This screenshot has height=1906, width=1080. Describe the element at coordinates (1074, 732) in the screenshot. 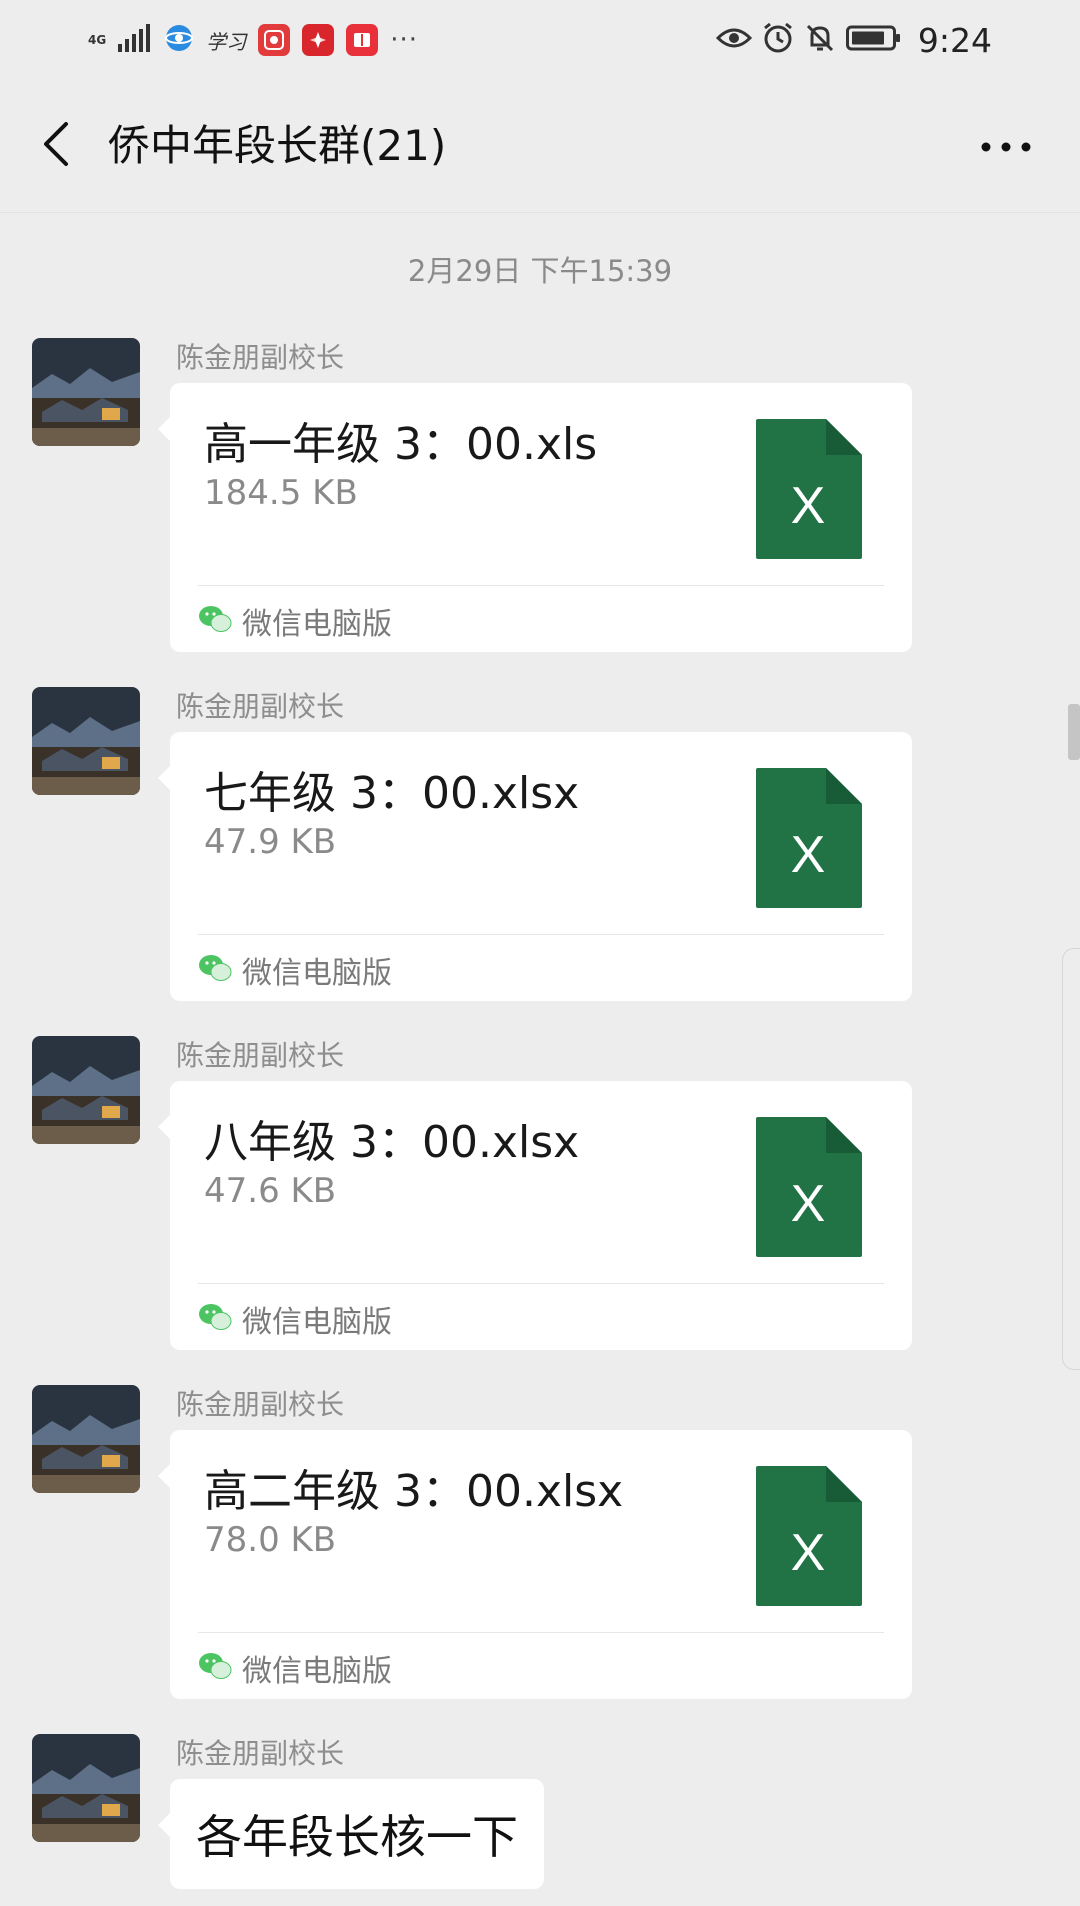

I see `scrollbar-thumb` at that location.